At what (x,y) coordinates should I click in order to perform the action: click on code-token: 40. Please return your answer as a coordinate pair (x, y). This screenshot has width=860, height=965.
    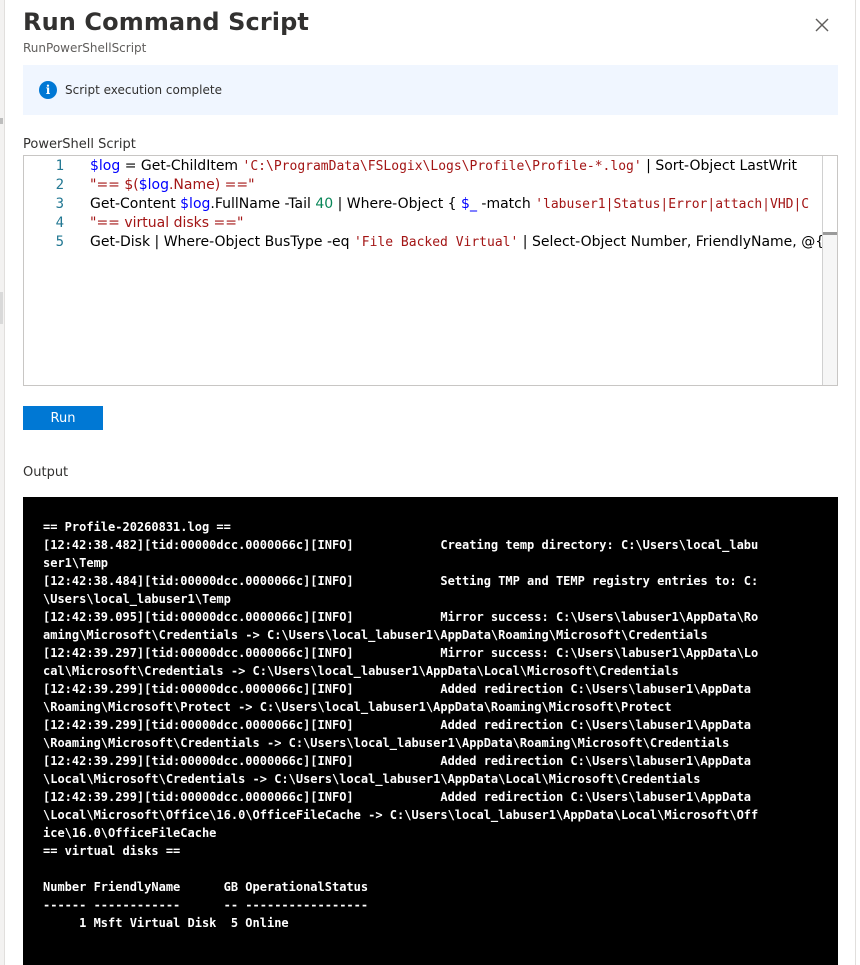
    Looking at the image, I should click on (324, 204).